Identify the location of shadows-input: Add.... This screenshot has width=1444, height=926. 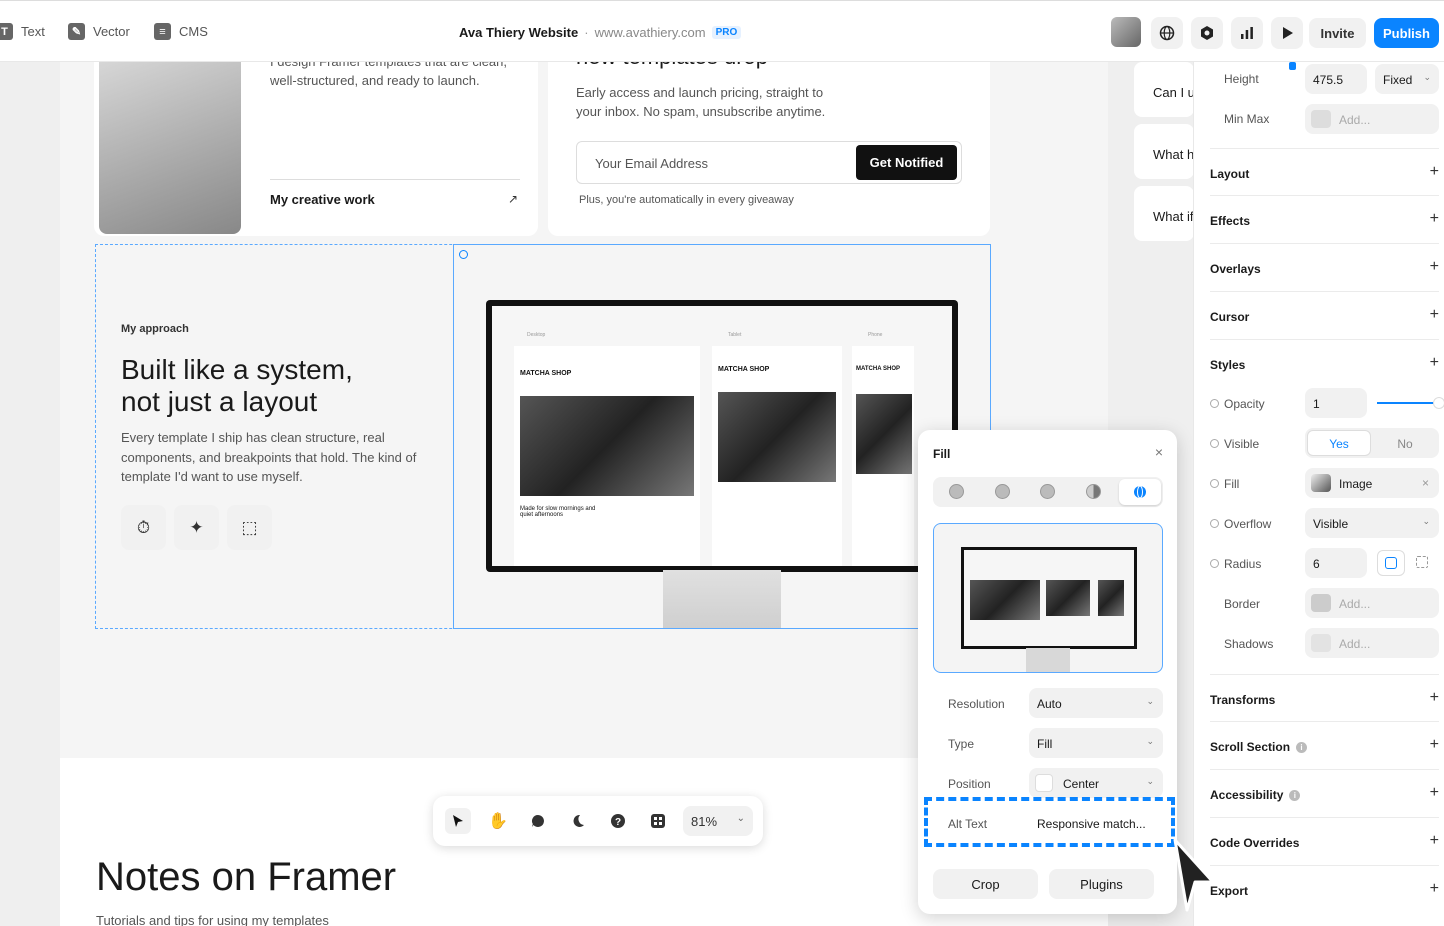
(1372, 643).